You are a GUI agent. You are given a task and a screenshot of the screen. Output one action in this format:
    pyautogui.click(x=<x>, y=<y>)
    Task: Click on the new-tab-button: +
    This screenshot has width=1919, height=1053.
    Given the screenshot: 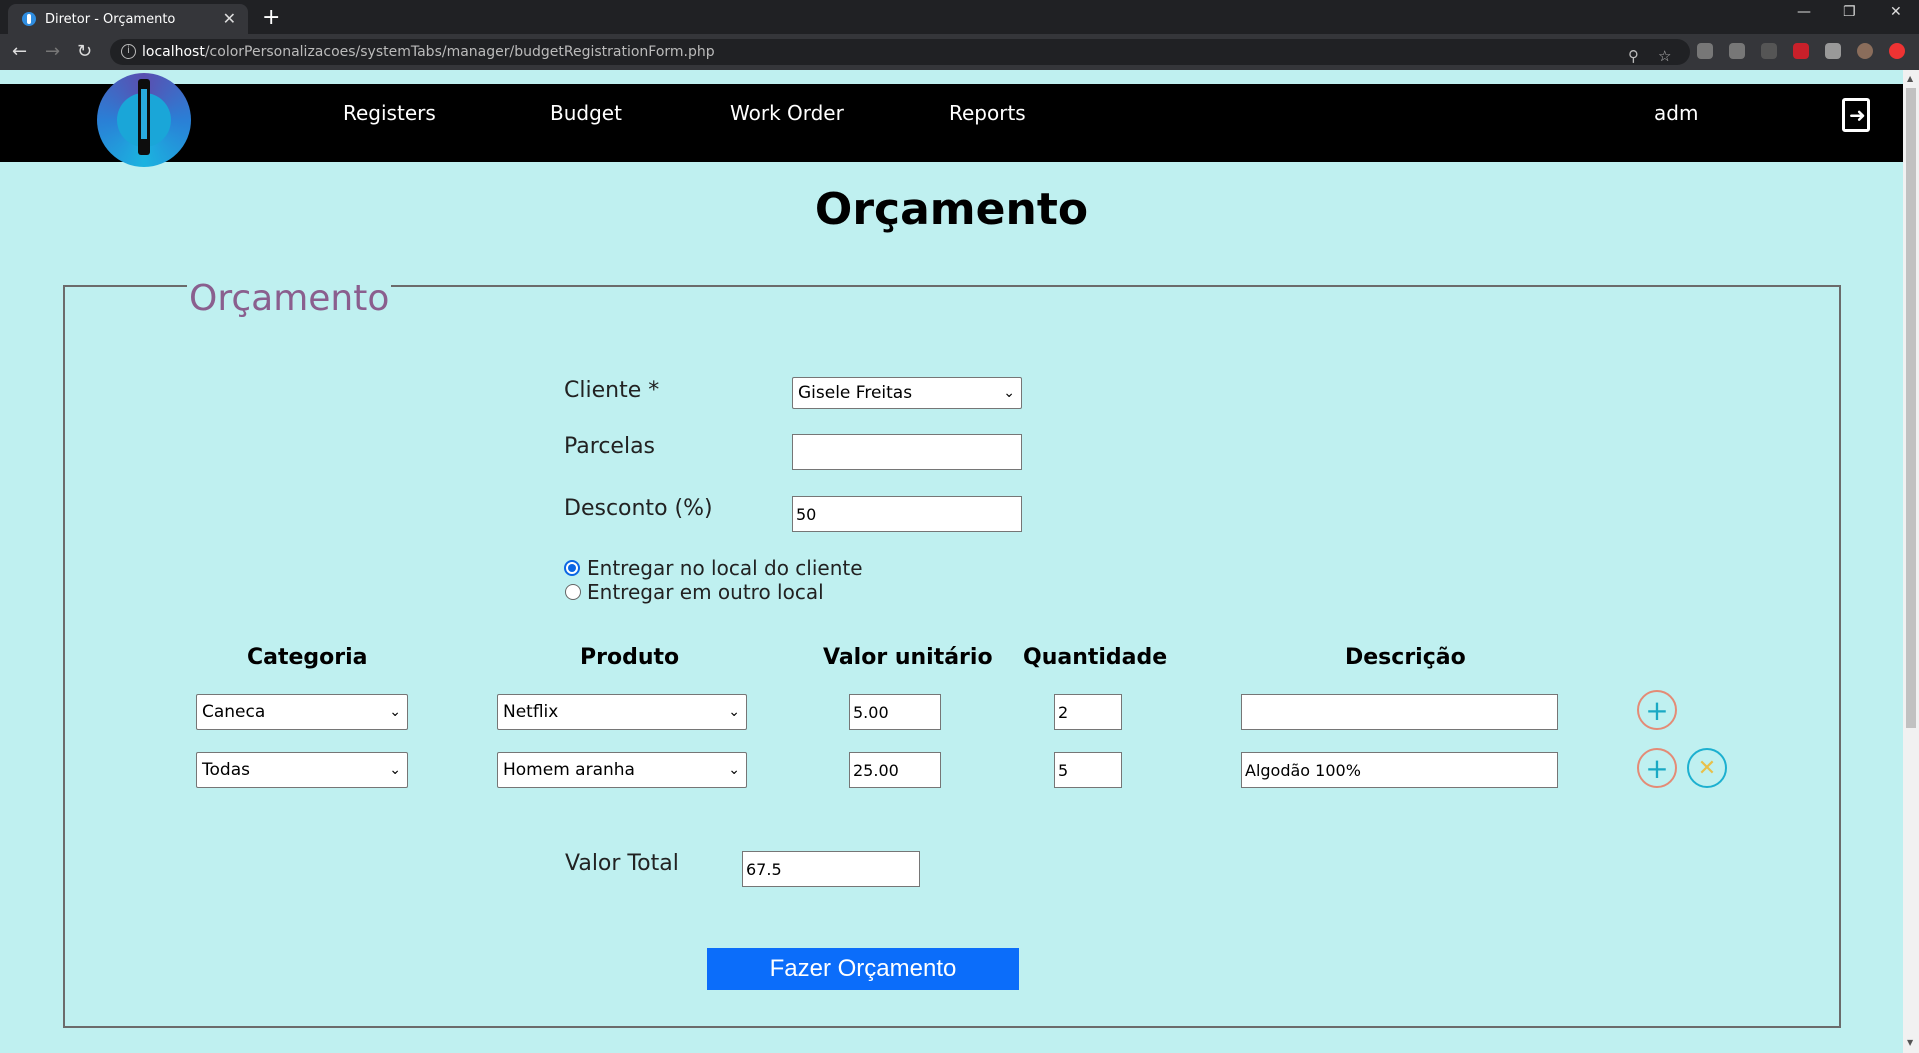 What is the action you would take?
    pyautogui.click(x=271, y=17)
    